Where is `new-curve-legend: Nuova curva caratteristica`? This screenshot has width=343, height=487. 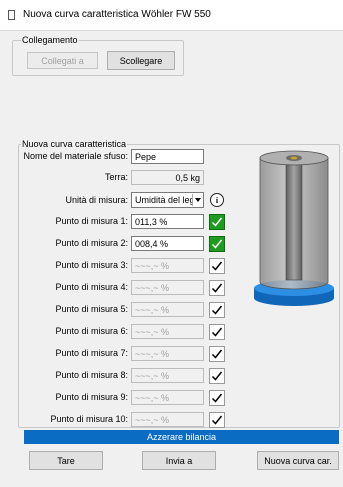
new-curve-legend: Nuova curva caratteristica is located at coordinates (74, 144).